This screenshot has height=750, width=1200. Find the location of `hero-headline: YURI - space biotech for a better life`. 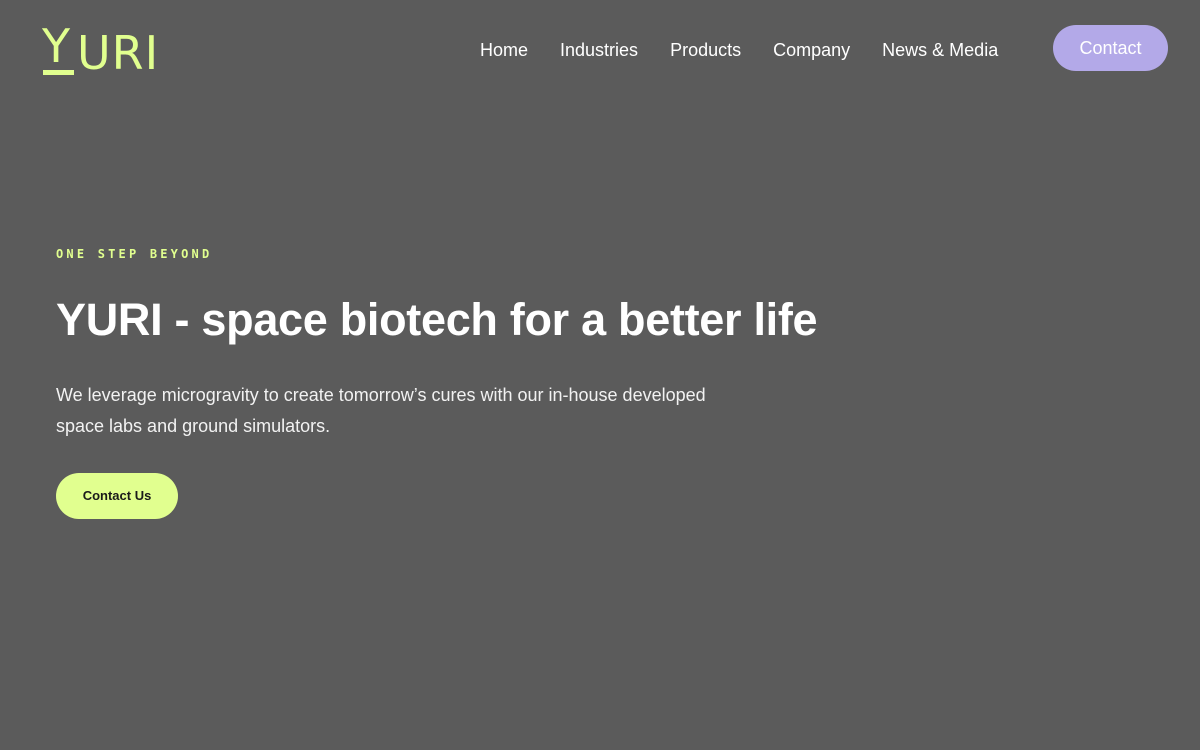

hero-headline: YURI - space biotech for a better life is located at coordinates (437, 319).